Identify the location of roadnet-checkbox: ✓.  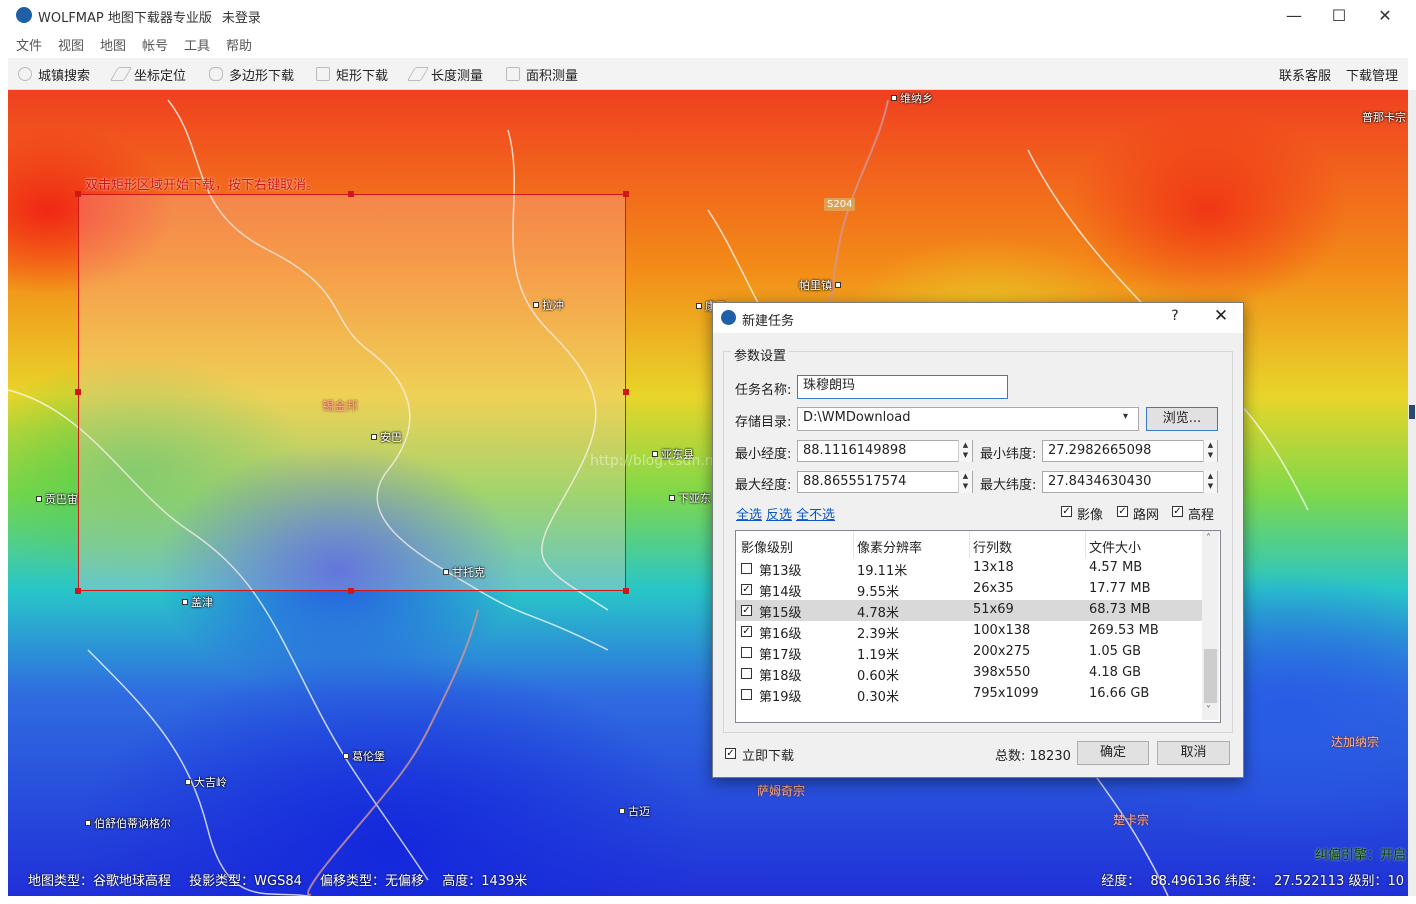
(1122, 511).